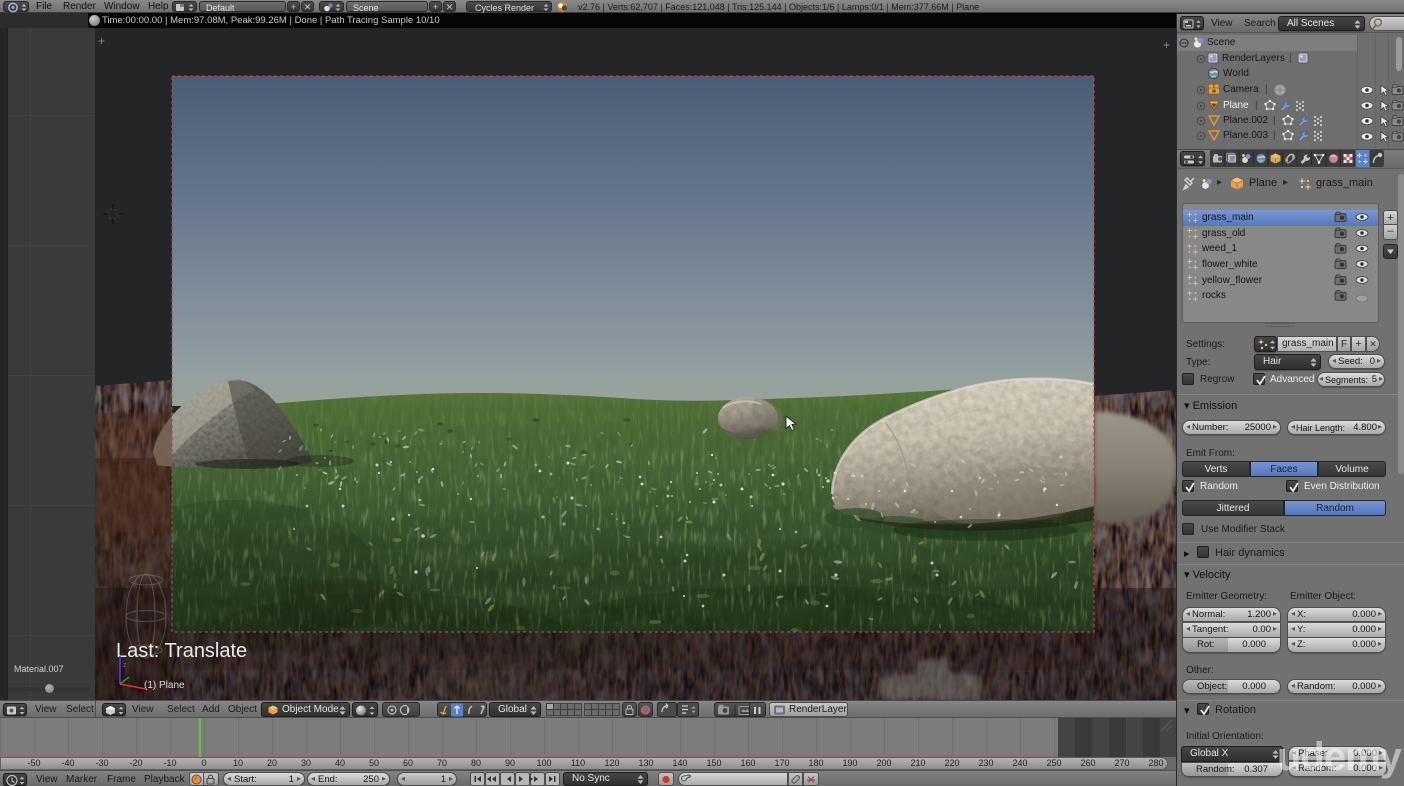 The height and width of the screenshot is (786, 1404). Describe the element at coordinates (125, 665) in the screenshot. I see `svg-text: z` at that location.